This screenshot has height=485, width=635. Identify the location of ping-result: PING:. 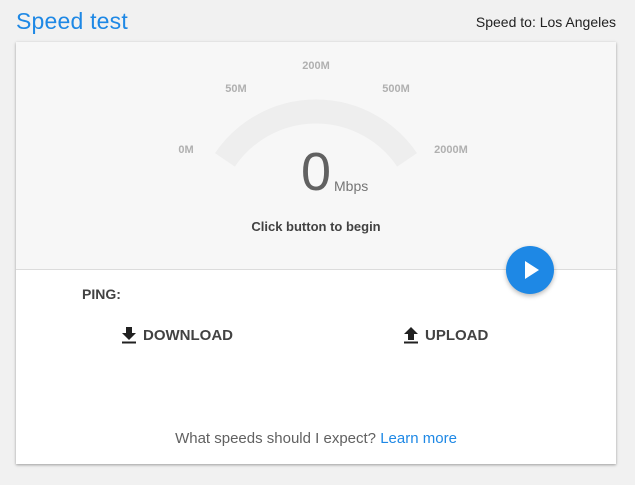
(101, 294).